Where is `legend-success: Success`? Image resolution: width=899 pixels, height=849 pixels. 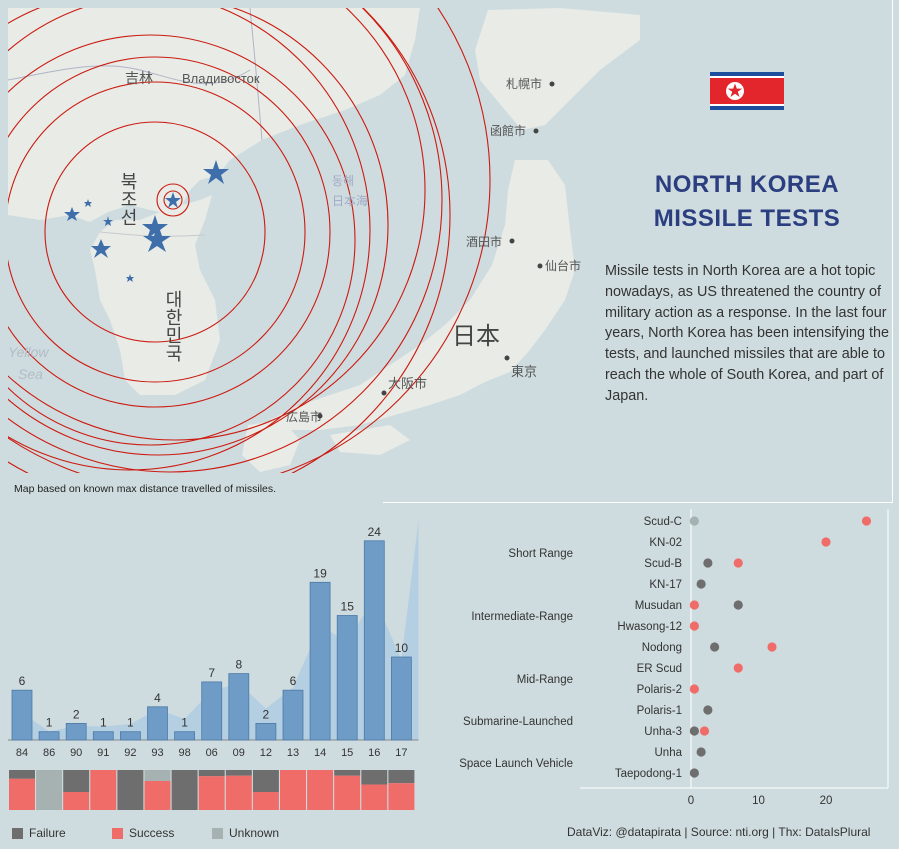
legend-success: Success is located at coordinates (143, 833).